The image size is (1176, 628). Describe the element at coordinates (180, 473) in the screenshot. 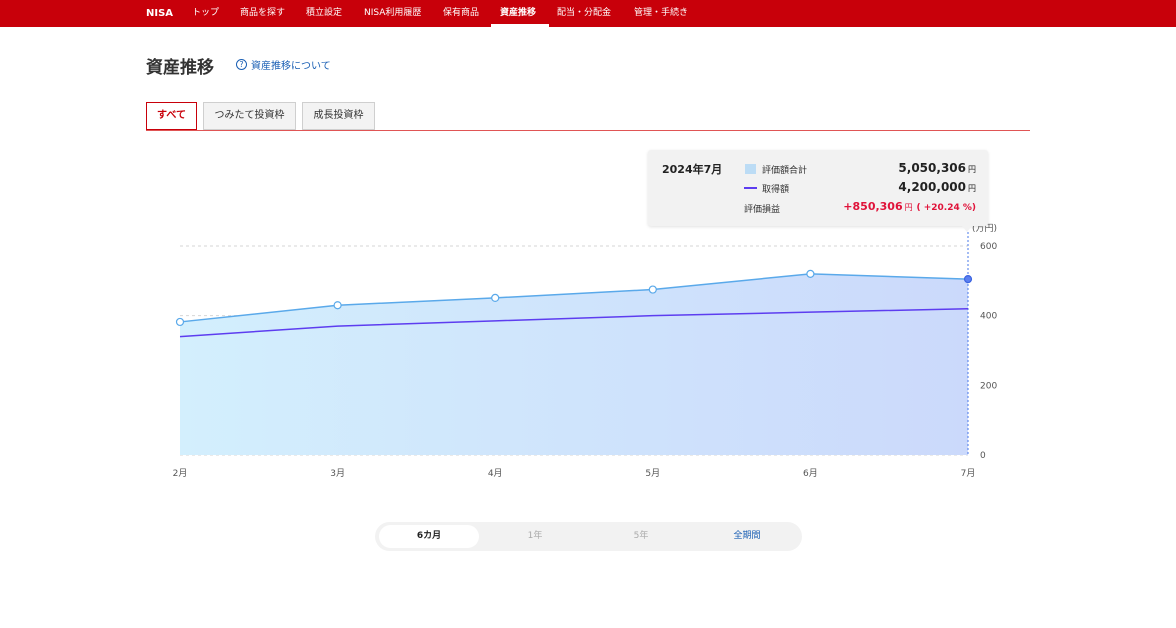

I see `x-tick-label: 2月` at that location.